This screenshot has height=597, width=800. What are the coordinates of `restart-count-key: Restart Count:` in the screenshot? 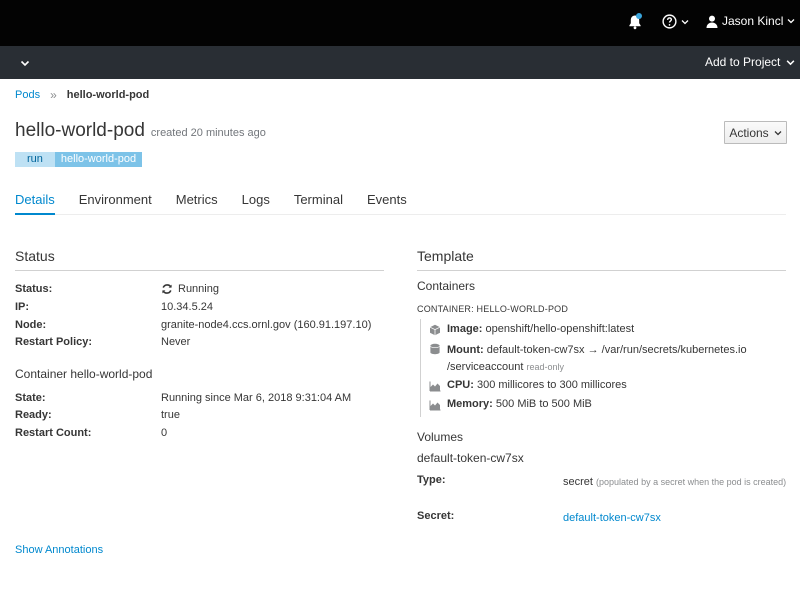 It's located at (53, 433).